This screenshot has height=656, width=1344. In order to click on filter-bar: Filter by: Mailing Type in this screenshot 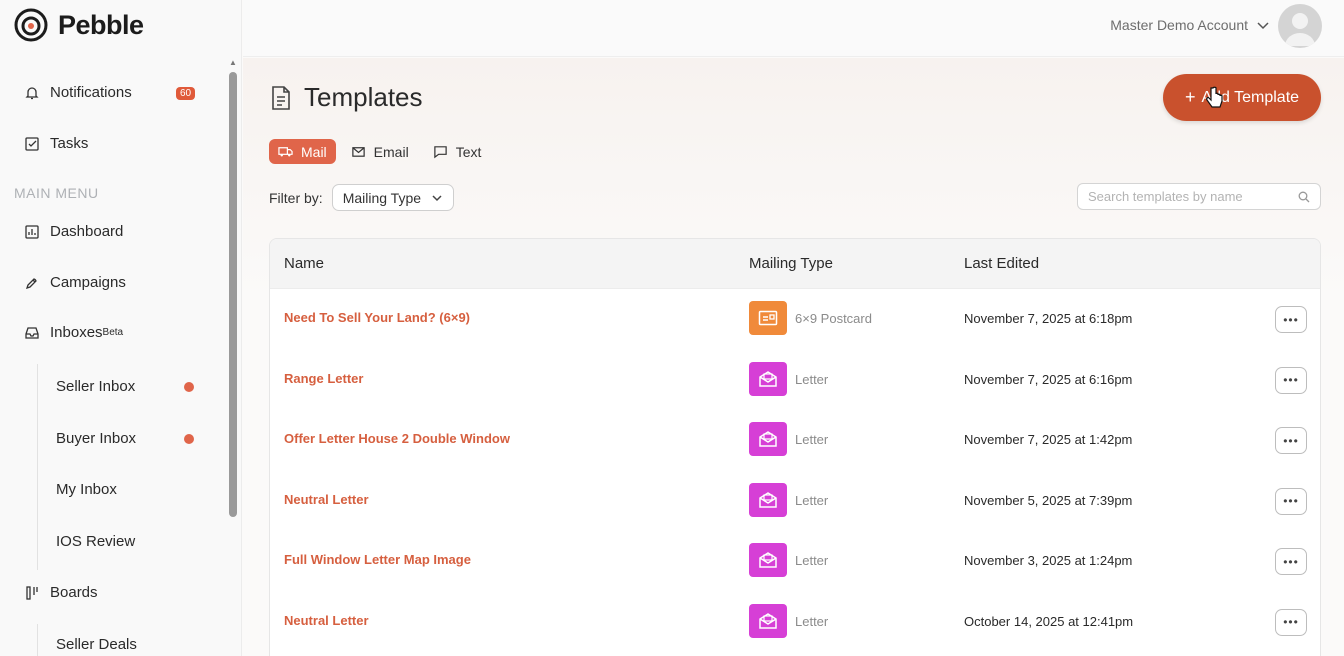, I will do `click(362, 197)`.